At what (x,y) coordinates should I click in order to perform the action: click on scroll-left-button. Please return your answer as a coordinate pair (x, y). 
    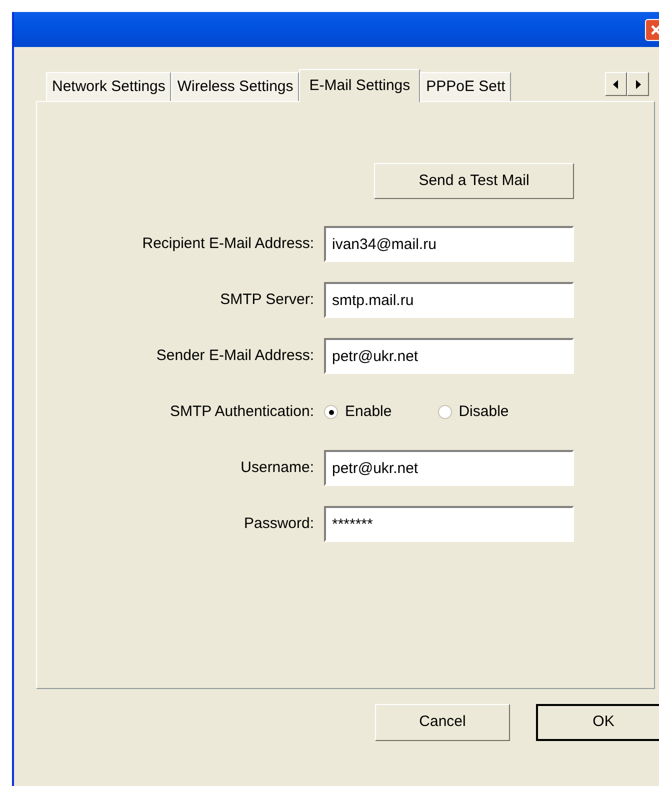
    Looking at the image, I should click on (616, 84).